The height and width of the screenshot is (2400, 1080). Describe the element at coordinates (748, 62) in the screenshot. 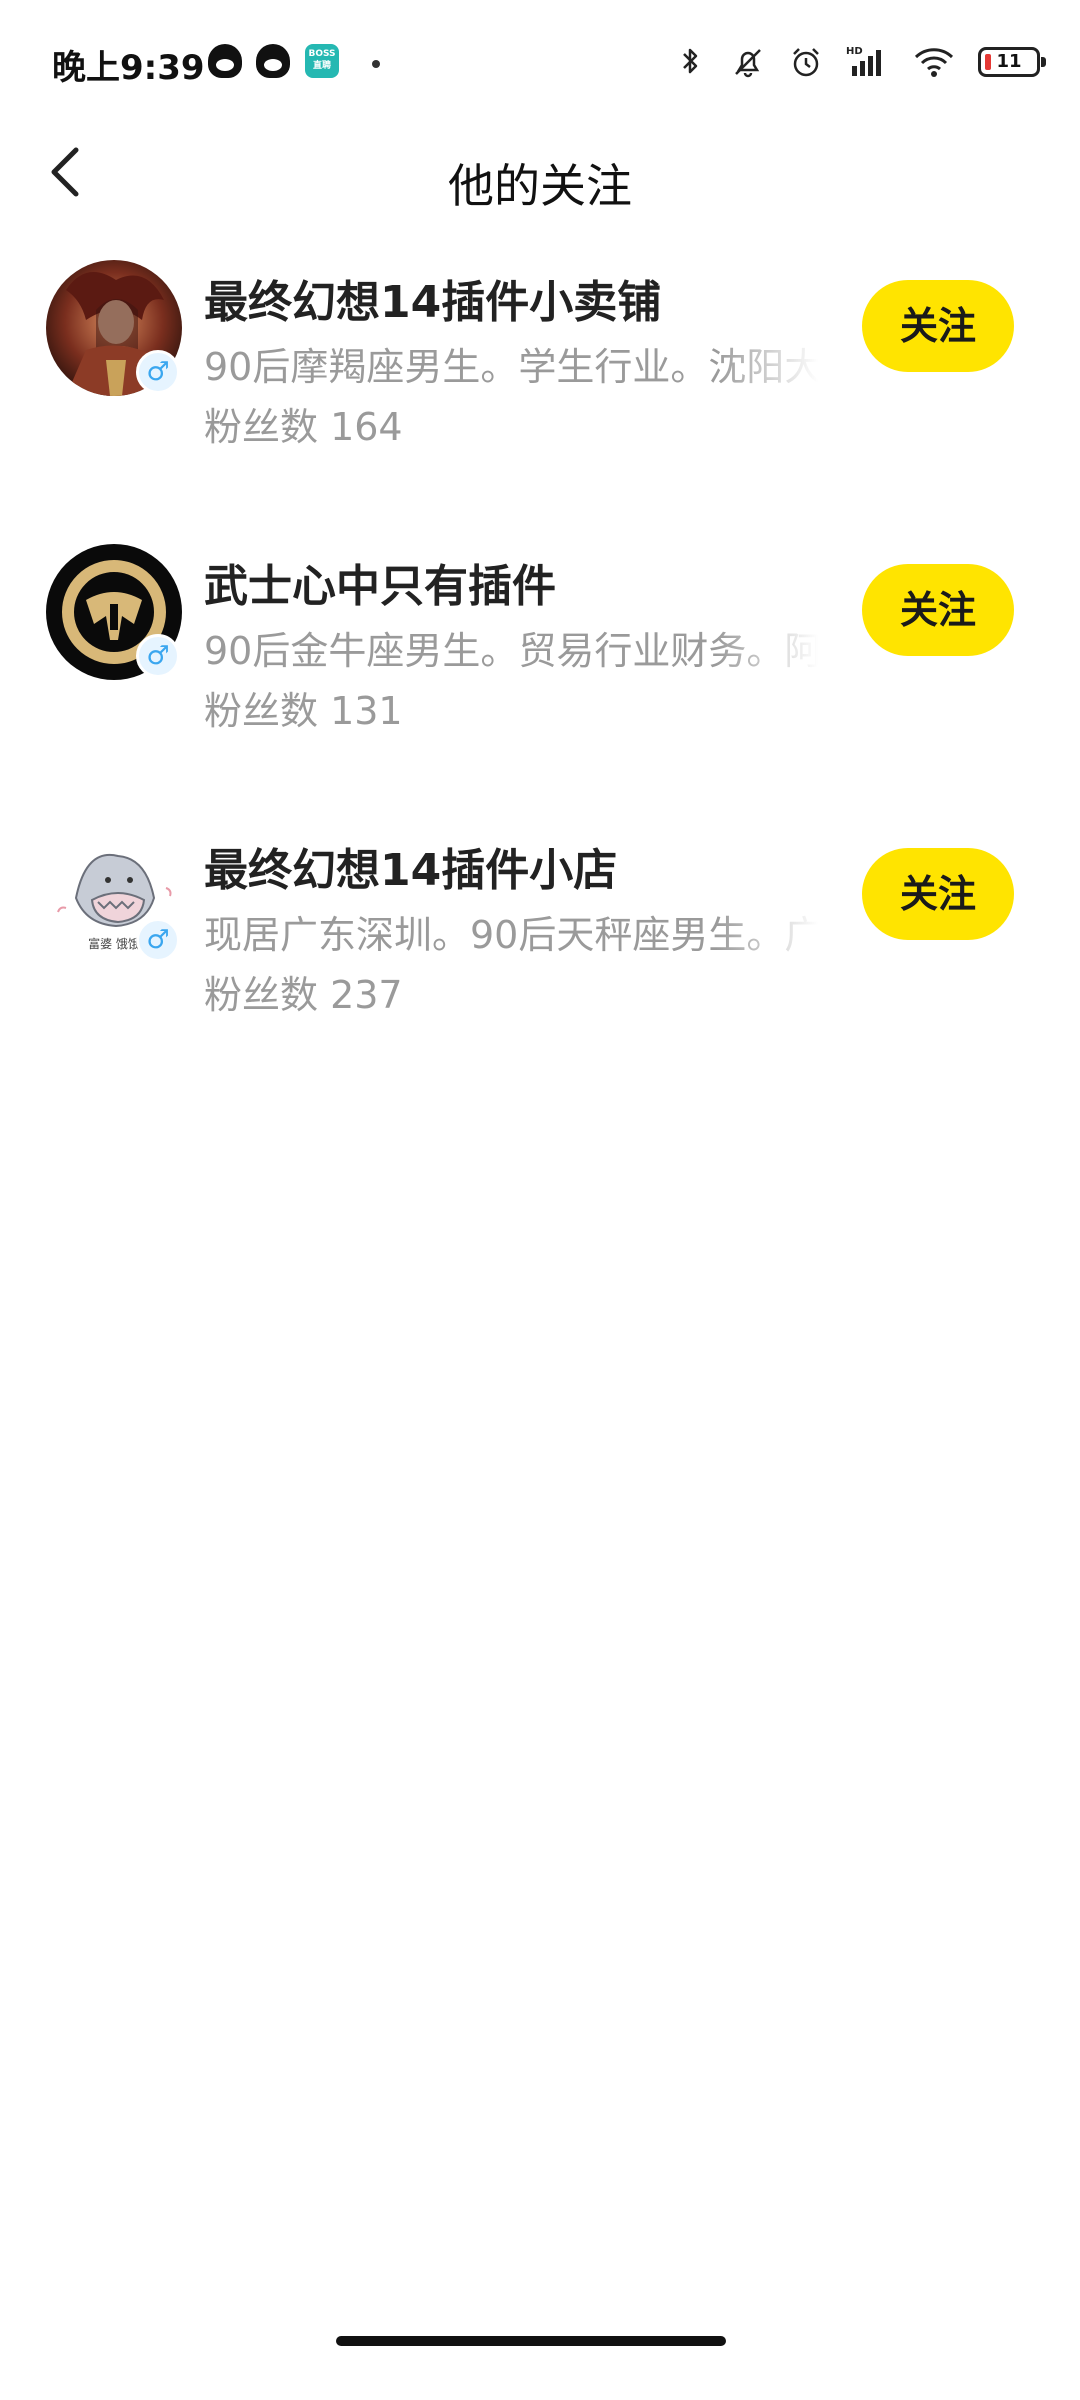

I see `mute-bell-icon` at that location.